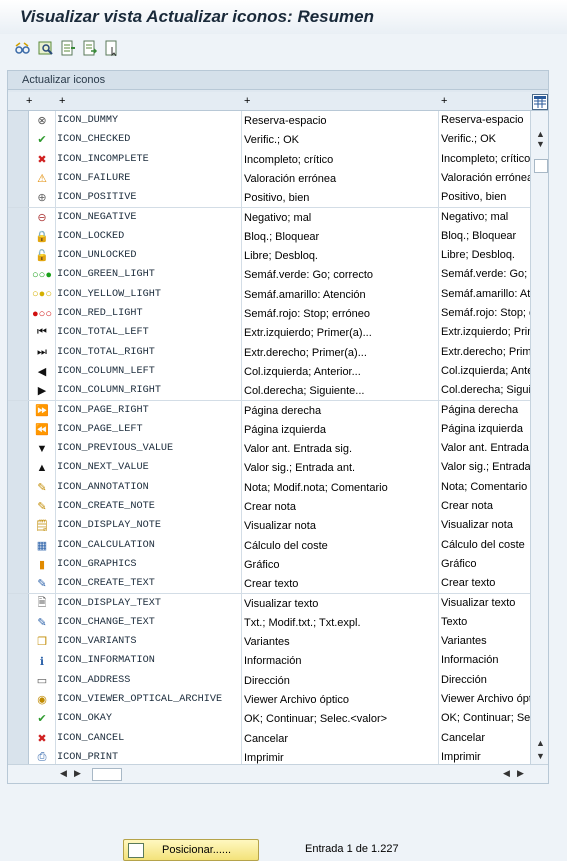 The width and height of the screenshot is (567, 861). Describe the element at coordinates (247, 101) in the screenshot. I see `header-short-text: +` at that location.